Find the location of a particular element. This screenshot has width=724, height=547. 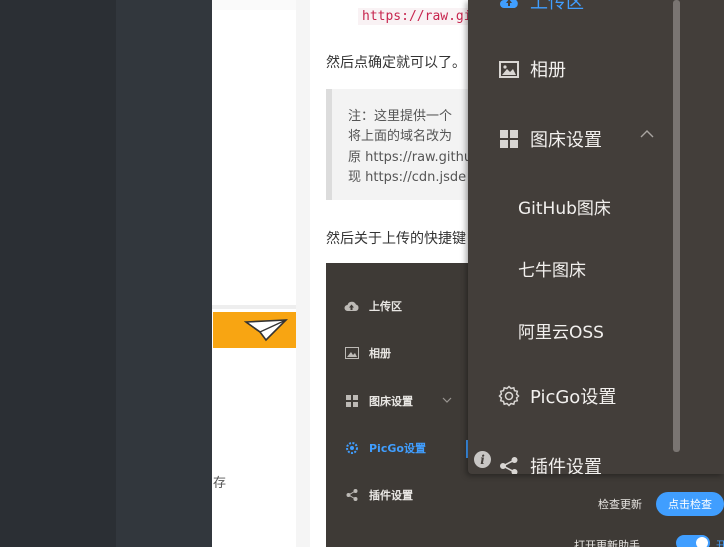

menu-plugin-settings: 插件设置 is located at coordinates (550, 462).